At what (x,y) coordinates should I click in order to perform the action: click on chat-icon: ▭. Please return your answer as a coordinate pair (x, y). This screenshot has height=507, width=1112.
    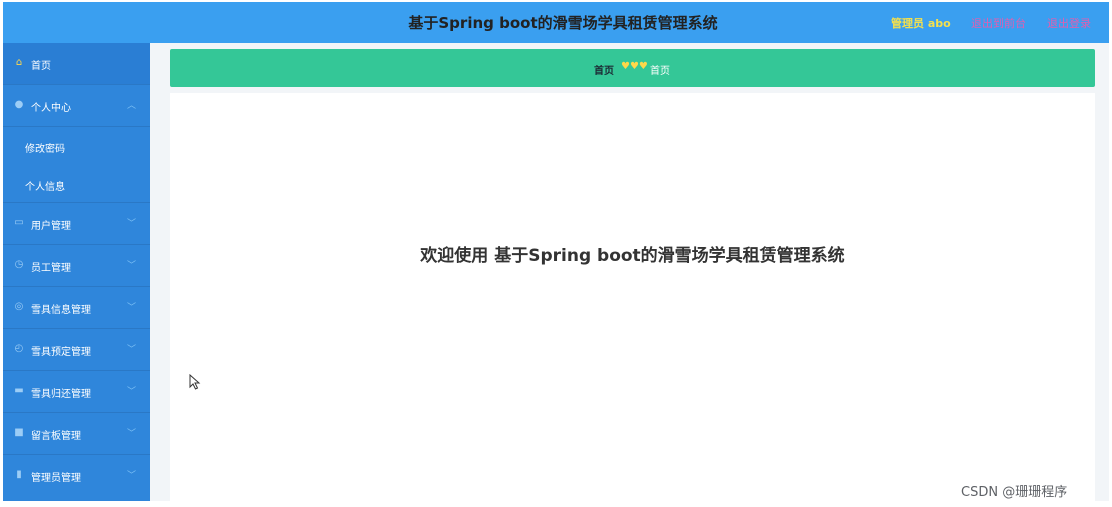
    Looking at the image, I should click on (19, 222).